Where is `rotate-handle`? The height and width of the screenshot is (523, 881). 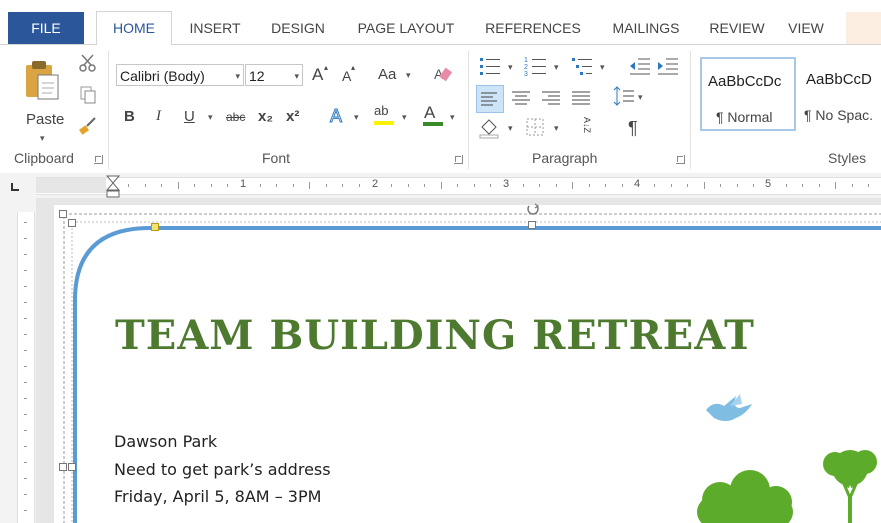 rotate-handle is located at coordinates (533, 210).